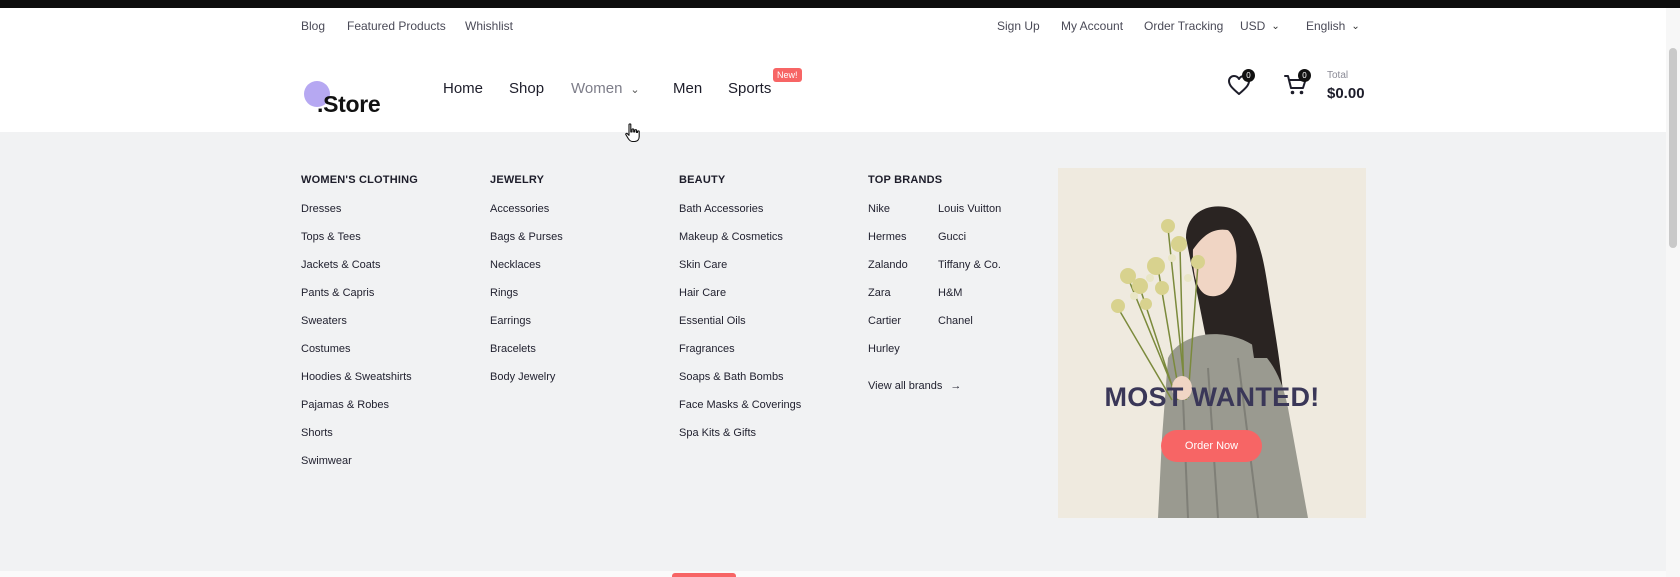 This screenshot has width=1680, height=577. I want to click on menu-link: Bracelets, so click(526, 356).